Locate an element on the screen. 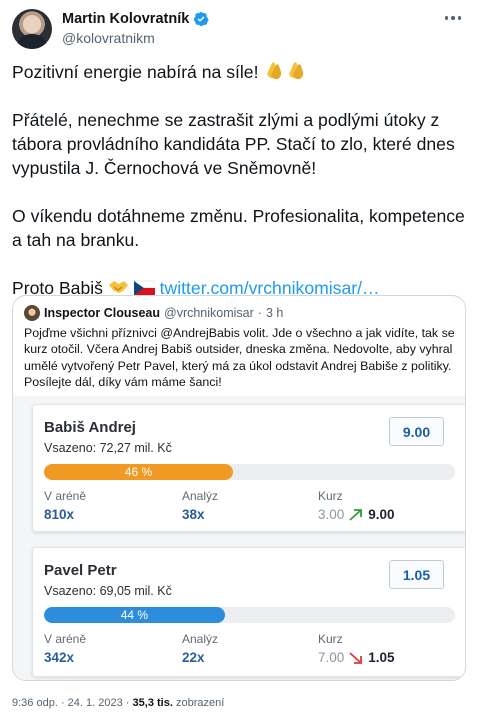 The width and height of the screenshot is (478, 719). share-bar-fill: 46 % is located at coordinates (139, 472).